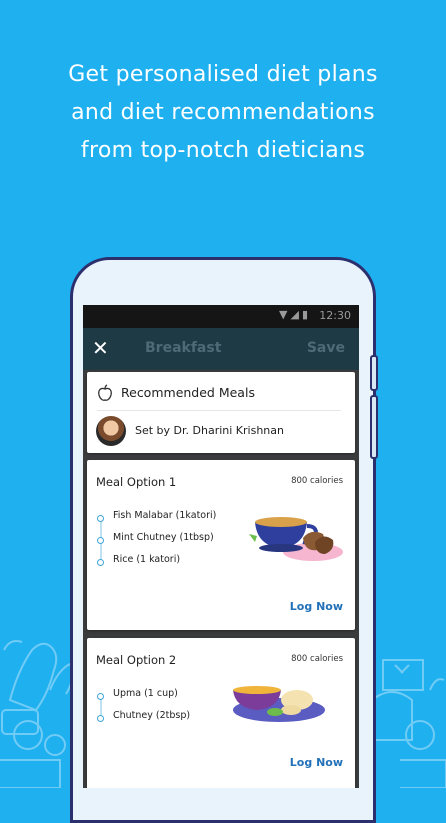 The image size is (446, 823). I want to click on meal-item-label: Mint Chutney (1tbsp), so click(163, 537).